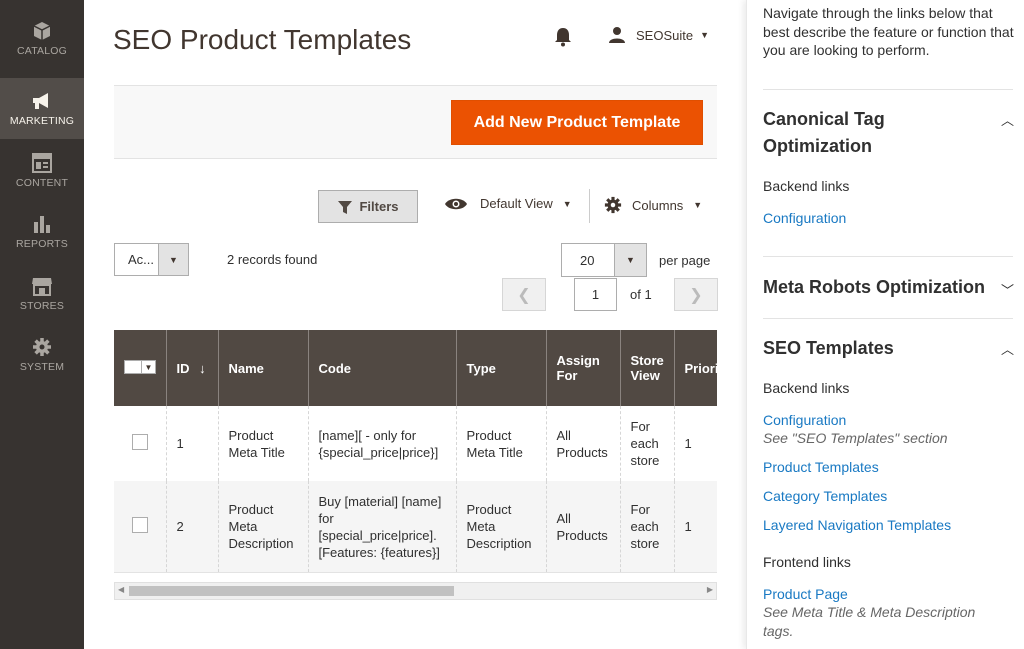 Image resolution: width=1024 pixels, height=649 pixels. Describe the element at coordinates (42, 51) in the screenshot. I see `sidebar-item-label: CATALOG` at that location.